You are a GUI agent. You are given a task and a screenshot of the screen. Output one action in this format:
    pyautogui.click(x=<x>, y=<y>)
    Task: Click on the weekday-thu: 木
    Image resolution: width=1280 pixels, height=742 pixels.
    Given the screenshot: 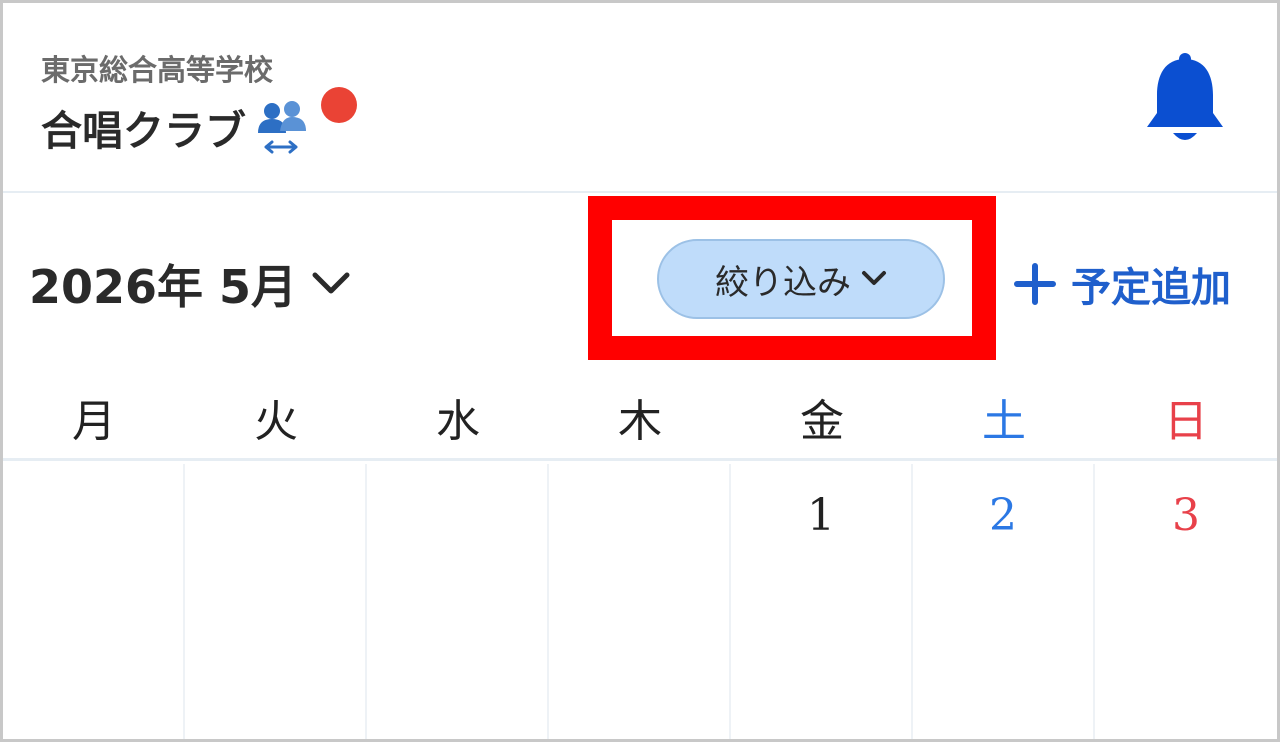 What is the action you would take?
    pyautogui.click(x=640, y=421)
    